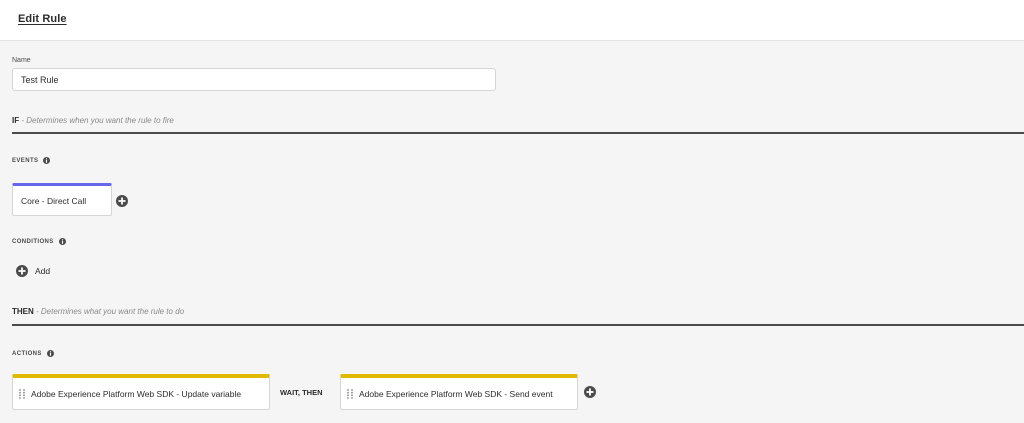 The image size is (1024, 423). Describe the element at coordinates (54, 200) in the screenshot. I see `event-card-label: Core - Direct Call` at that location.